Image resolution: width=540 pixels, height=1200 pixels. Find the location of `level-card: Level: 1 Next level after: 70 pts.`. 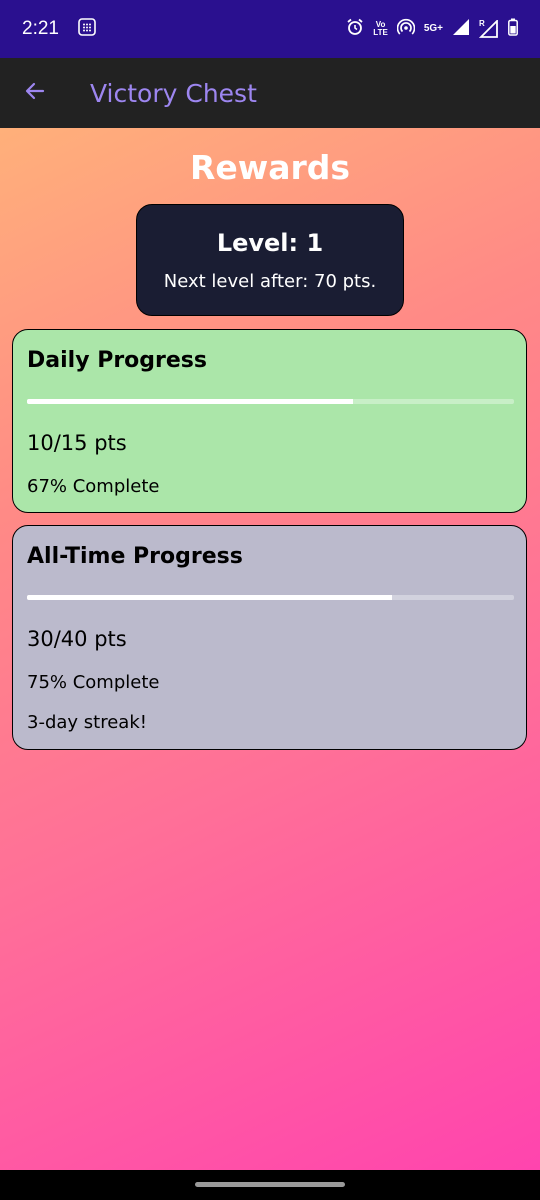

level-card: Level: 1 Next level after: 70 pts. is located at coordinates (270, 260).